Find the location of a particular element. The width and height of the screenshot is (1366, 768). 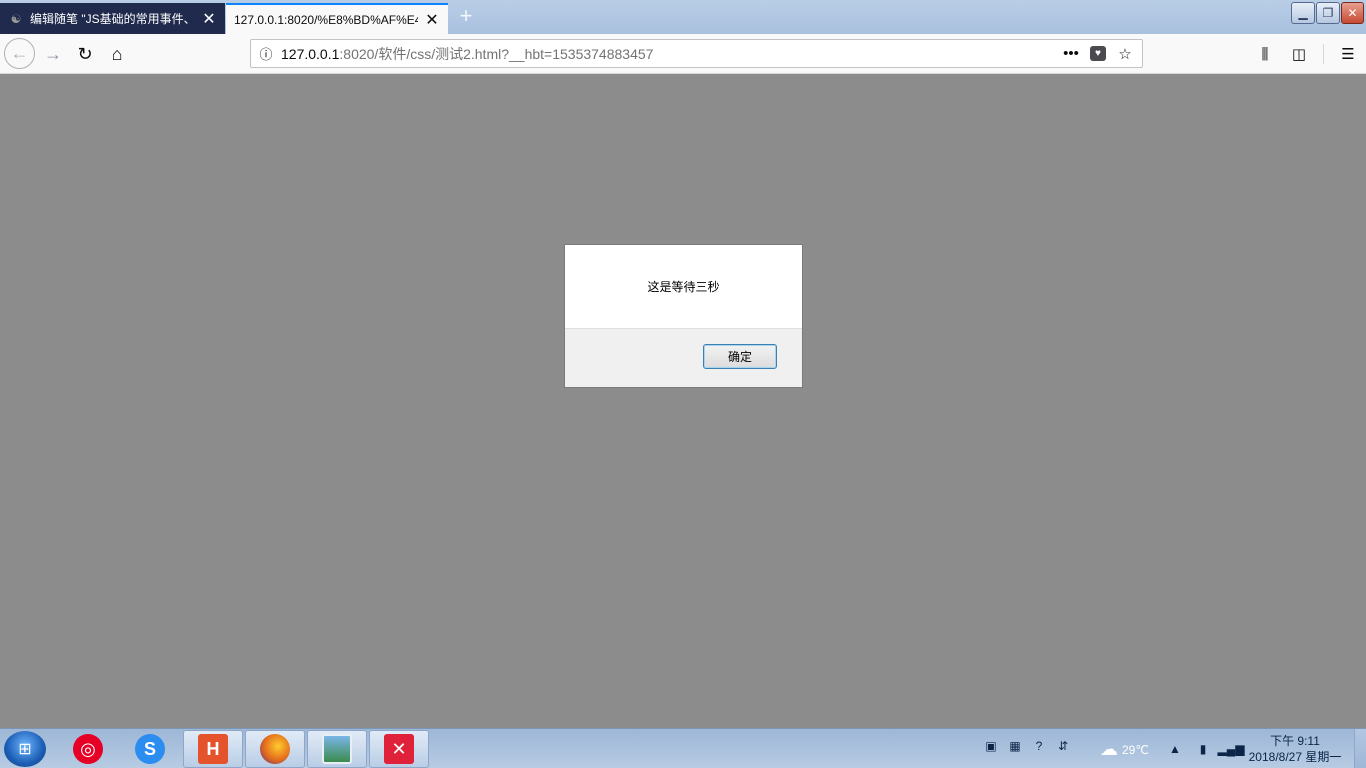

info-icon: ⓘ is located at coordinates (266, 53).